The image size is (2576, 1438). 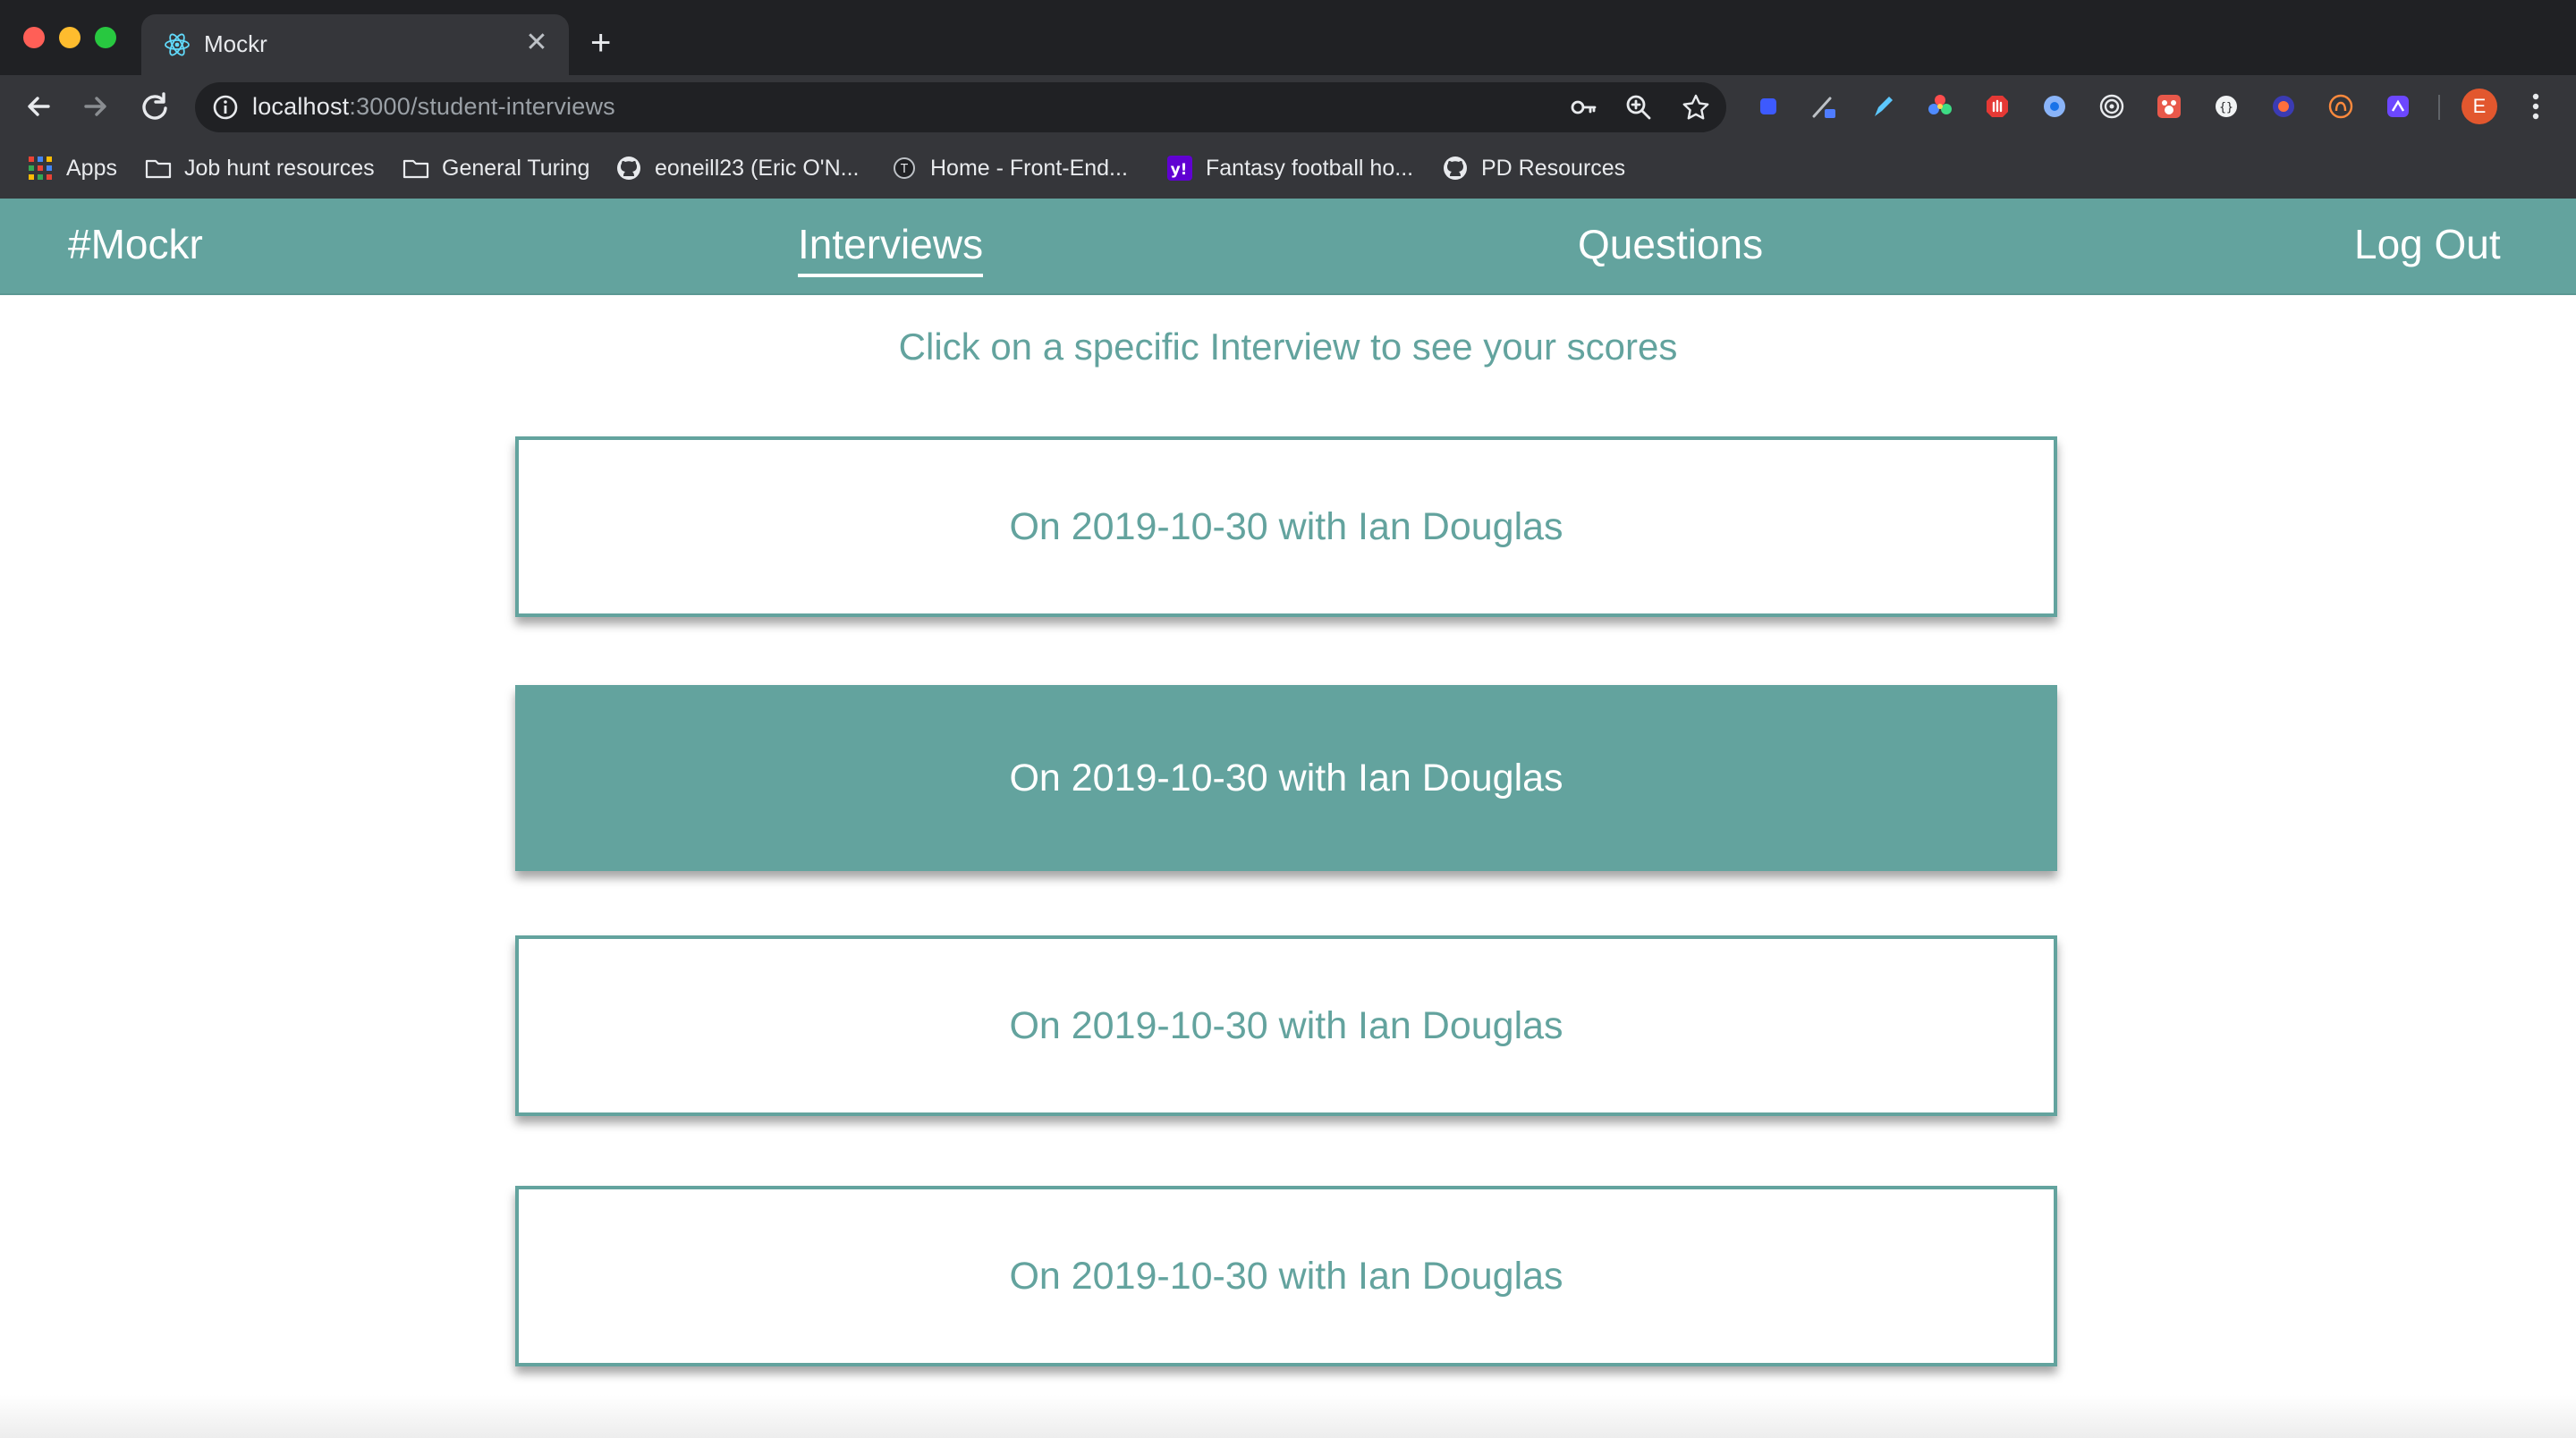 I want to click on nav-logout-link: Log Out, so click(x=2427, y=244).